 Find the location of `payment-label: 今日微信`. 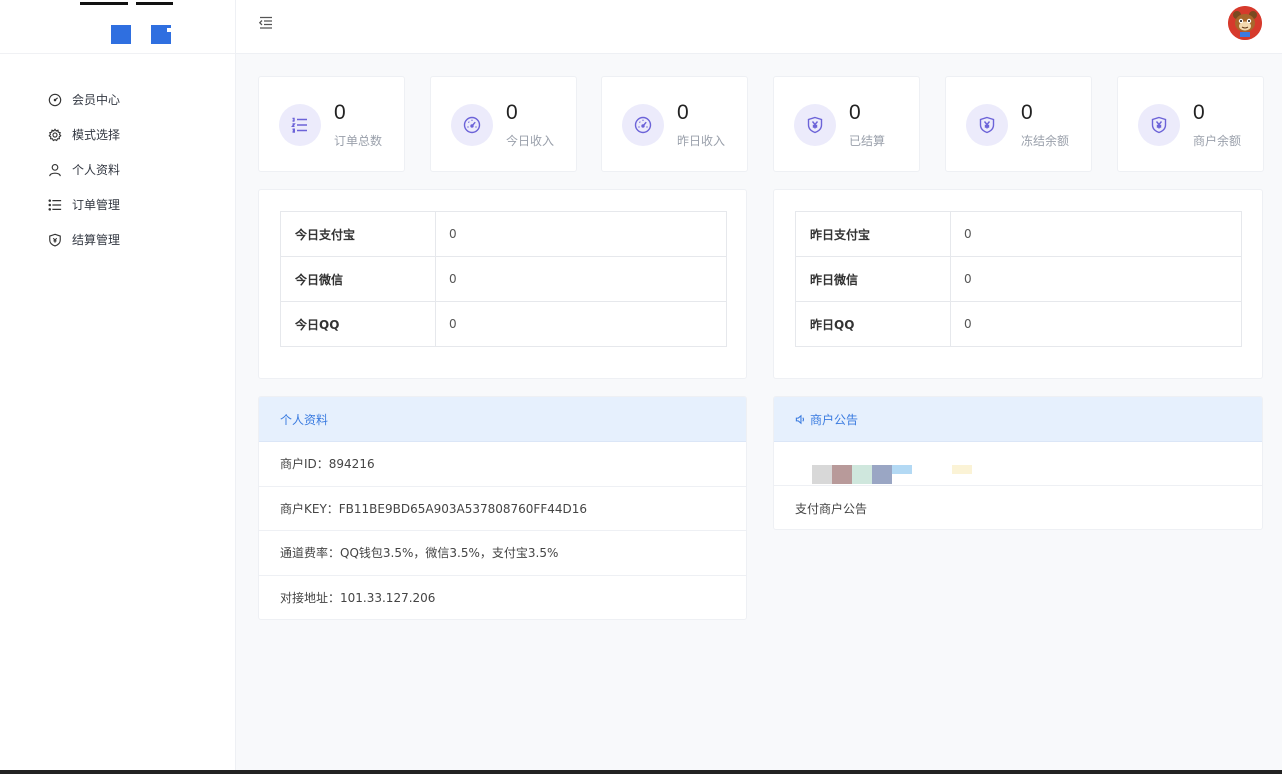

payment-label: 今日微信 is located at coordinates (358, 279).